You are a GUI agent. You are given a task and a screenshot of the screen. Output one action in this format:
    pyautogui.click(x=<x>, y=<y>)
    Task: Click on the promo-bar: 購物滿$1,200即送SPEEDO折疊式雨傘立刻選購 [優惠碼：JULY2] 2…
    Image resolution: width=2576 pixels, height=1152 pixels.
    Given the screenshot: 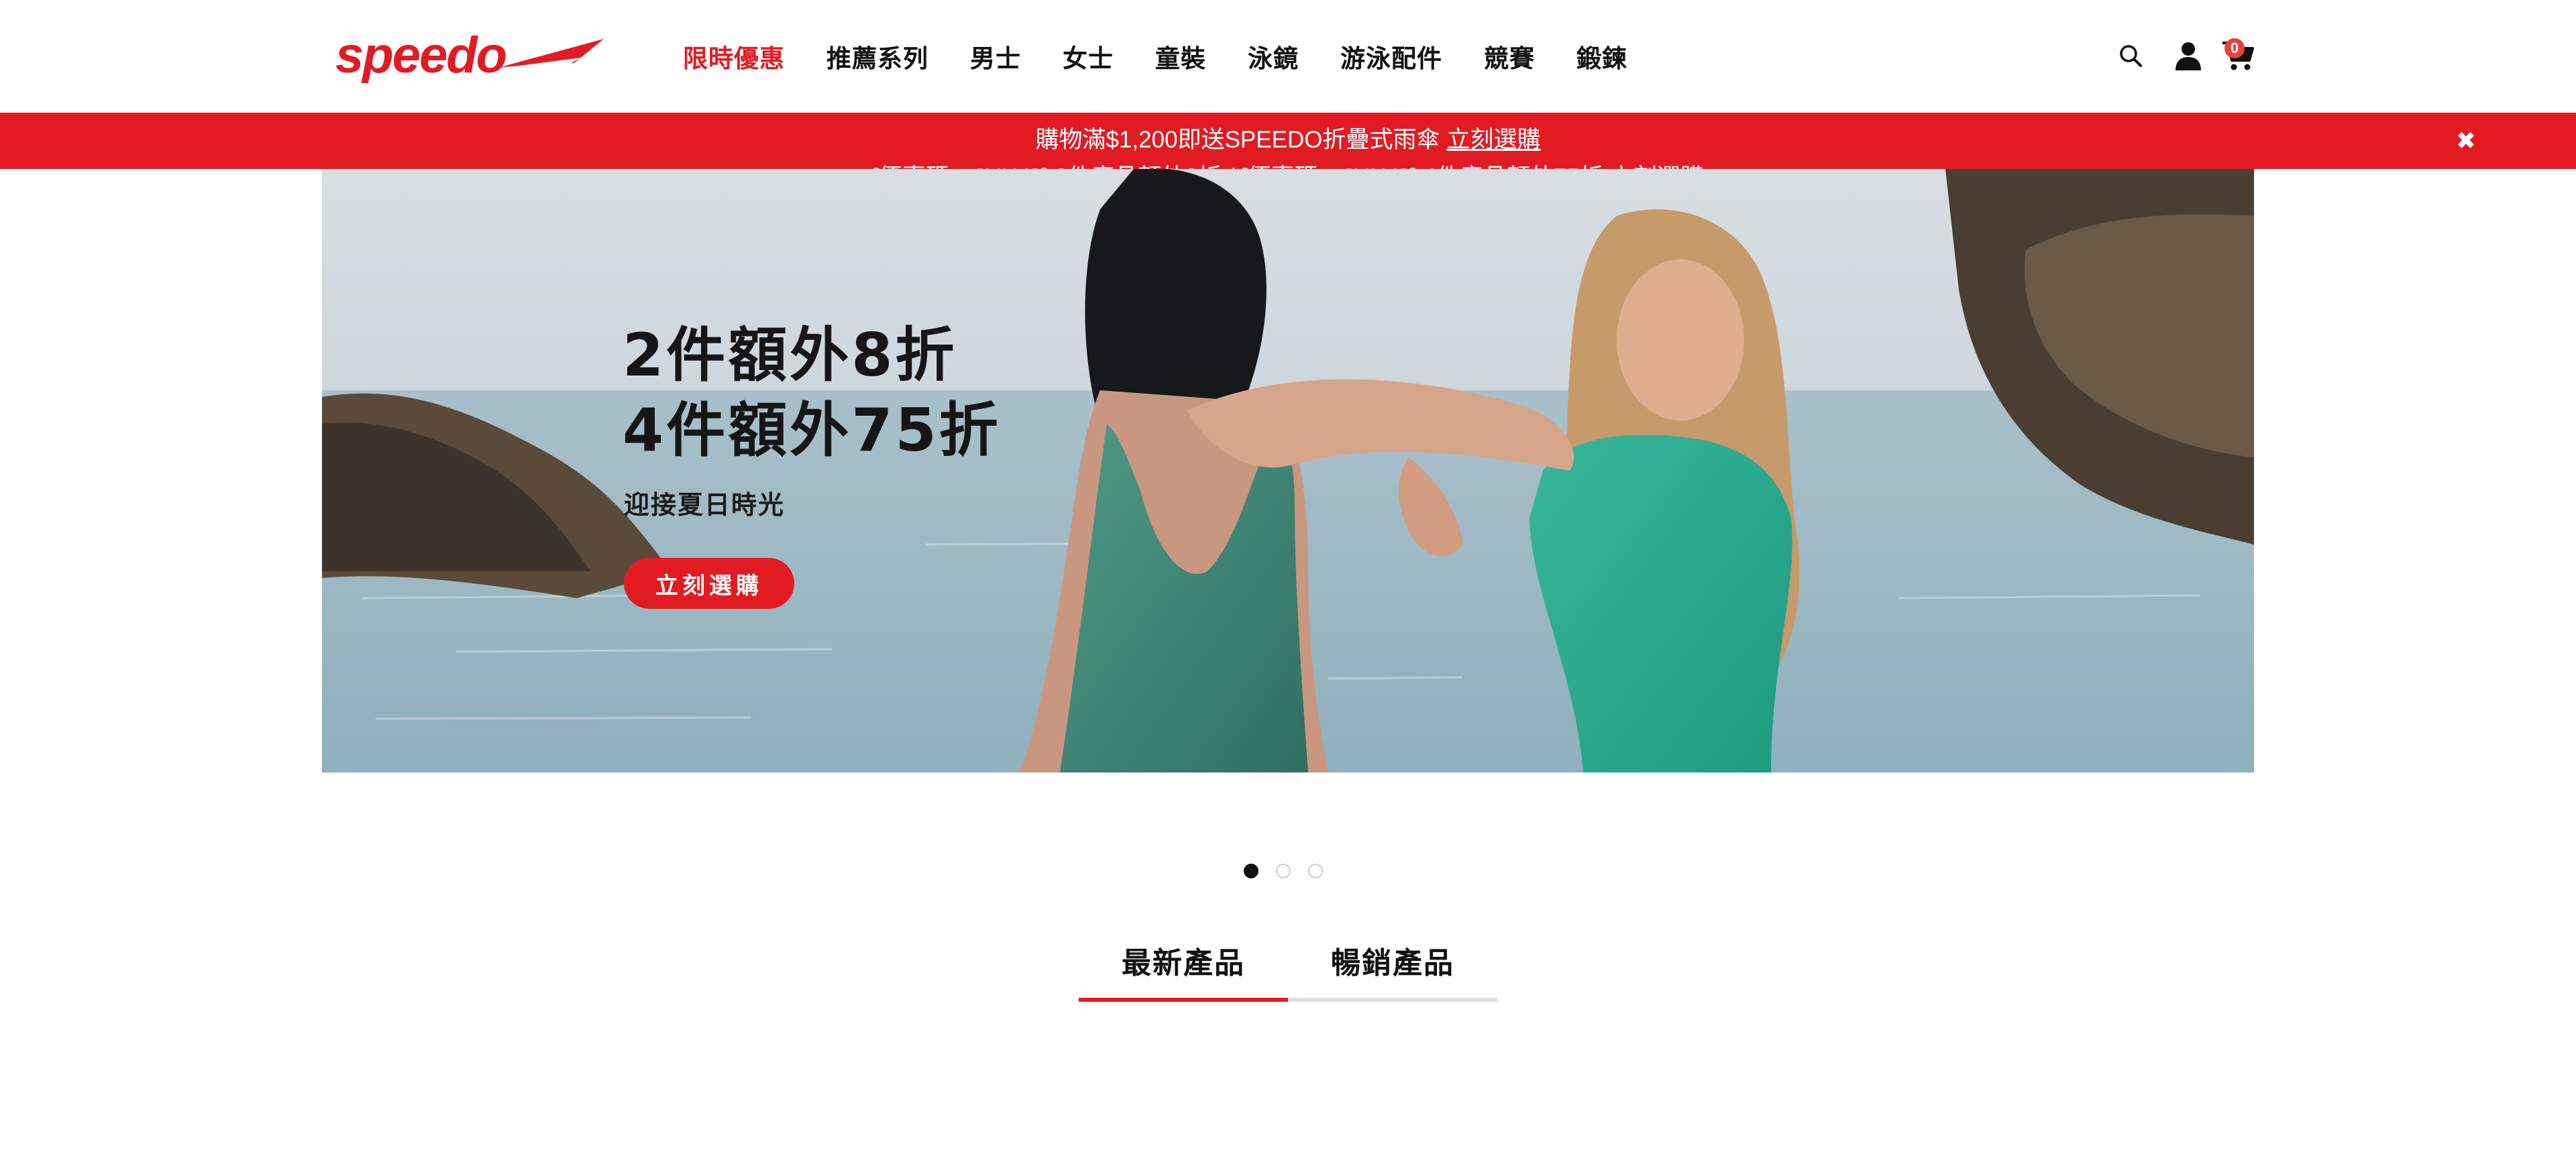 What is the action you would take?
    pyautogui.click(x=1288, y=141)
    